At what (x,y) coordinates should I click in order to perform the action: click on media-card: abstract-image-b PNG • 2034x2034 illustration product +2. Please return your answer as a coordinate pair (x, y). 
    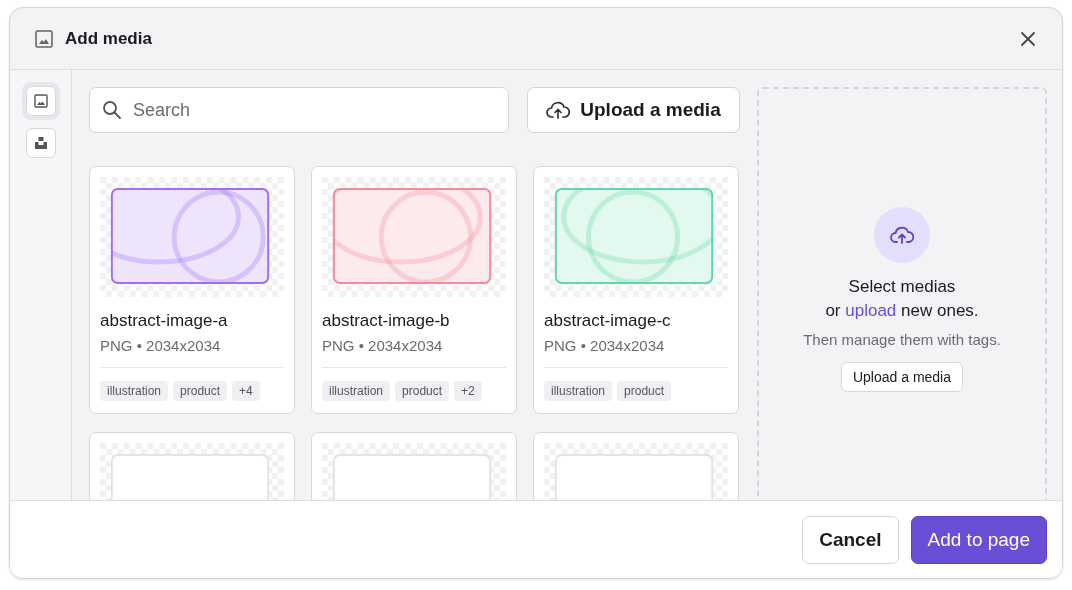
    Looking at the image, I should click on (414, 290).